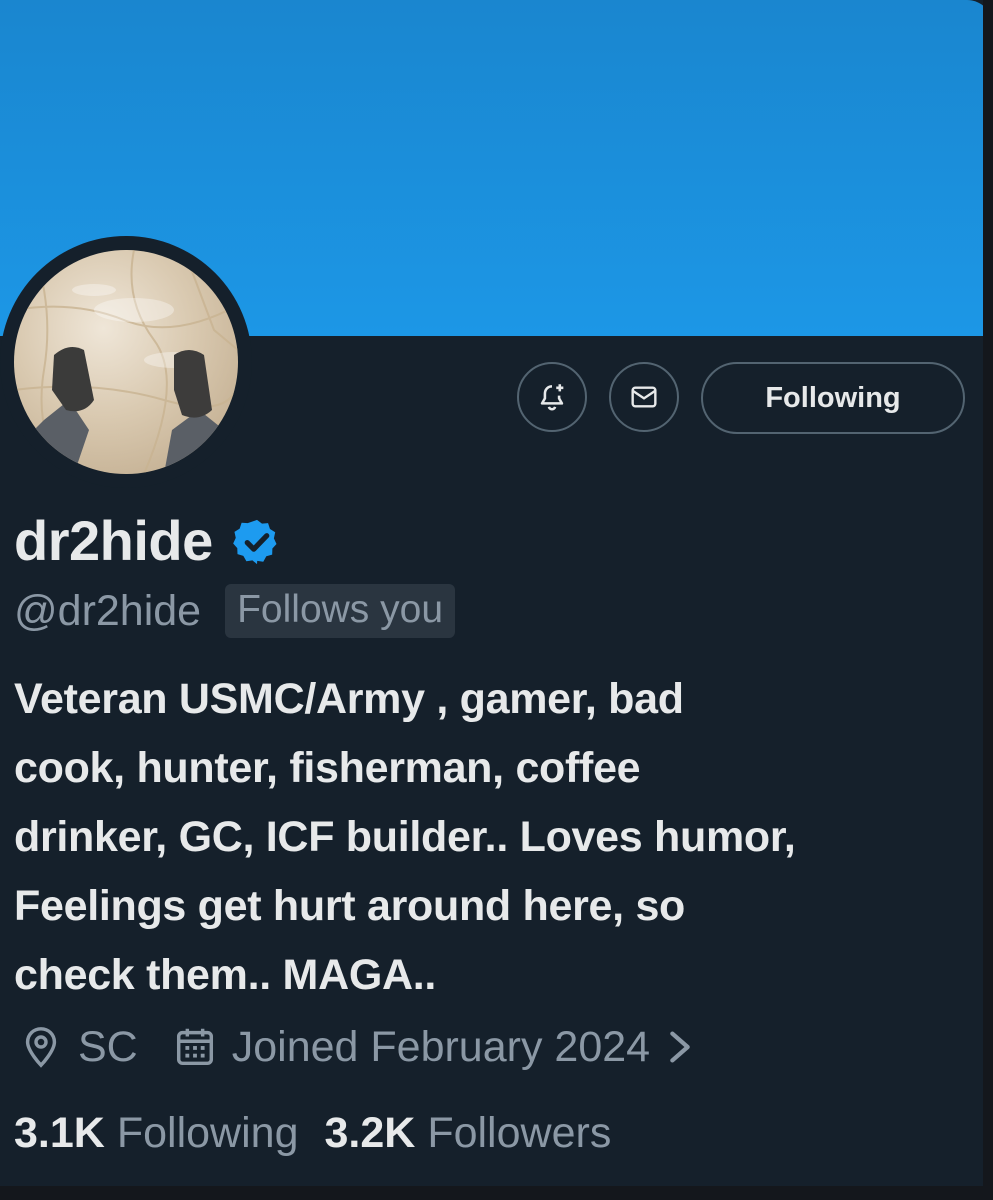 The image size is (993, 1200). I want to click on following-button: Following, so click(833, 398).